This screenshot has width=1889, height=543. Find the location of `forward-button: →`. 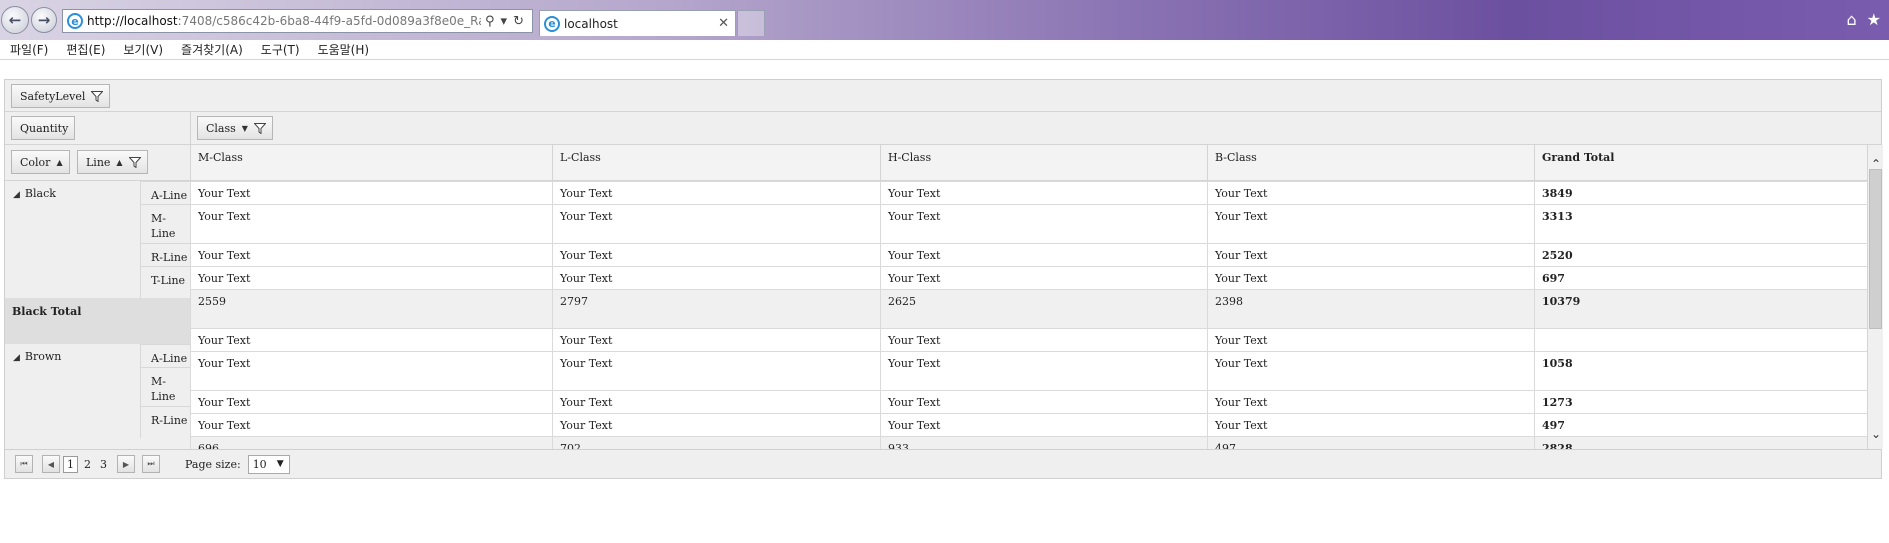

forward-button: → is located at coordinates (44, 20).